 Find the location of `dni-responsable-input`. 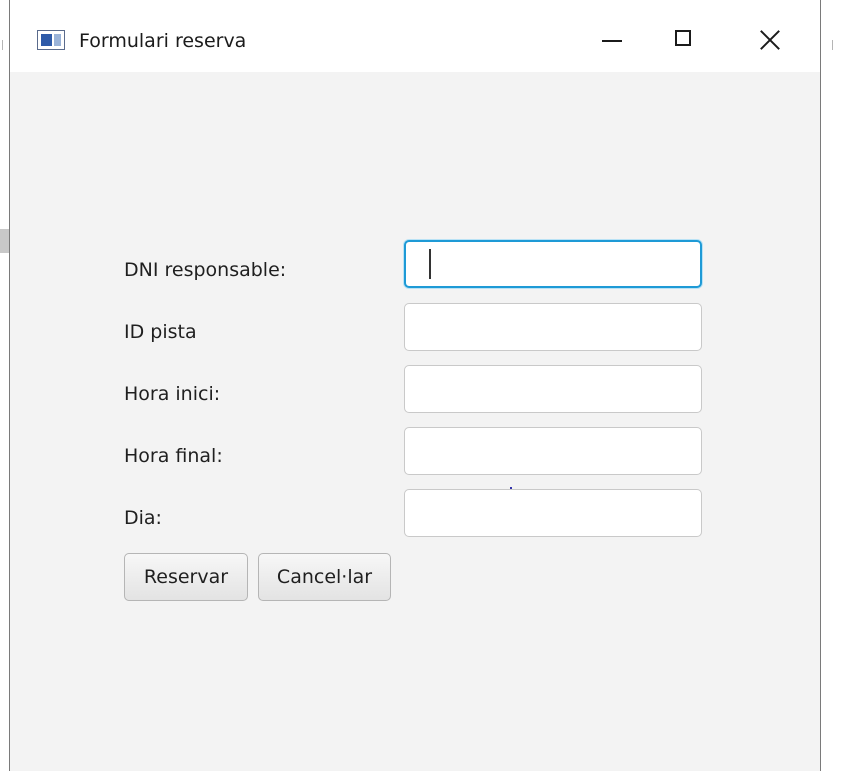

dni-responsable-input is located at coordinates (553, 264).